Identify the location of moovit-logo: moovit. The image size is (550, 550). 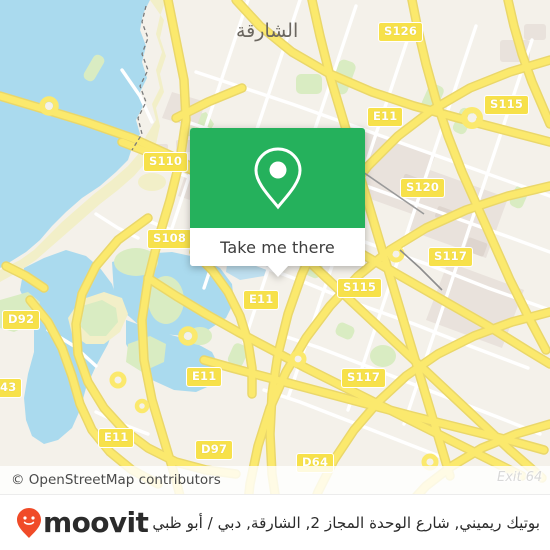
(82, 522).